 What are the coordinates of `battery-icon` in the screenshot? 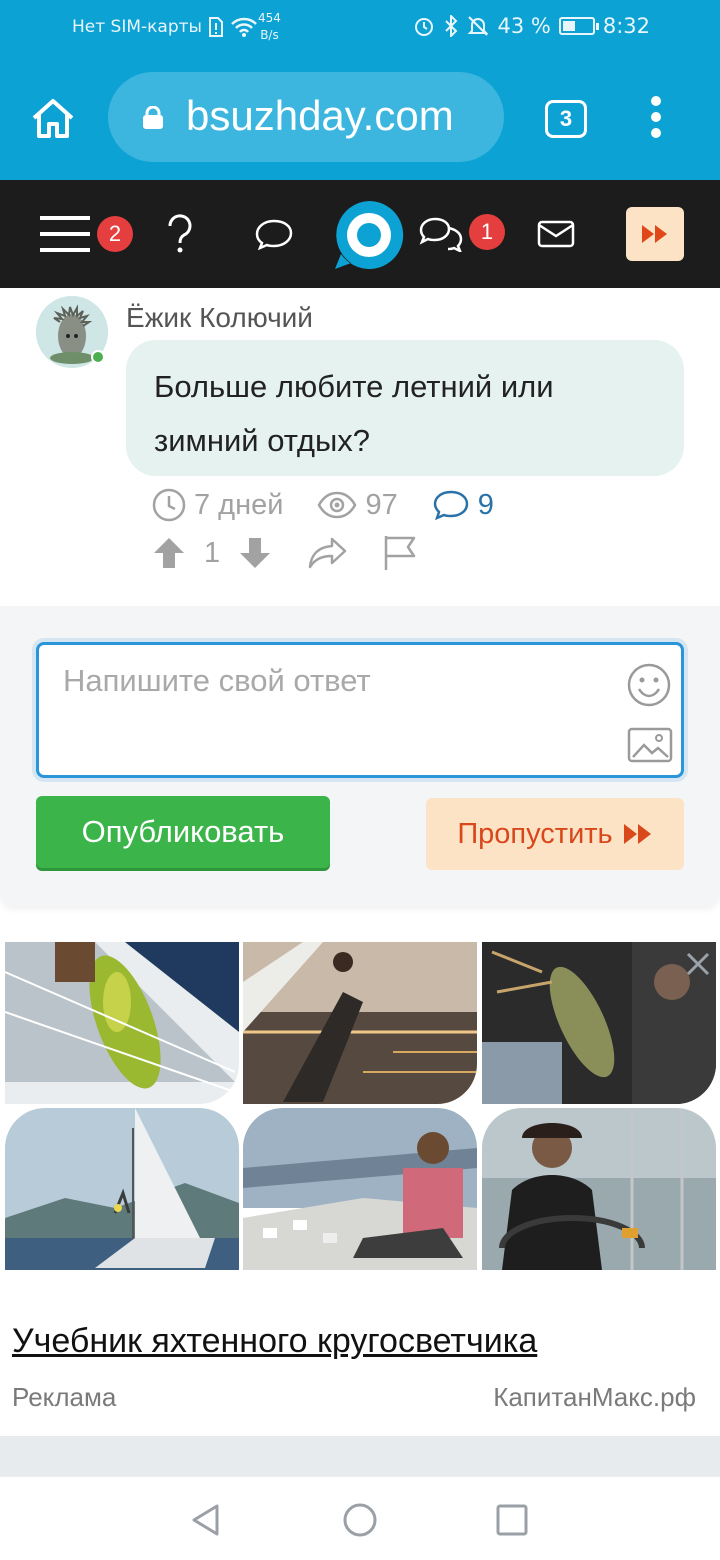 It's located at (578, 26).